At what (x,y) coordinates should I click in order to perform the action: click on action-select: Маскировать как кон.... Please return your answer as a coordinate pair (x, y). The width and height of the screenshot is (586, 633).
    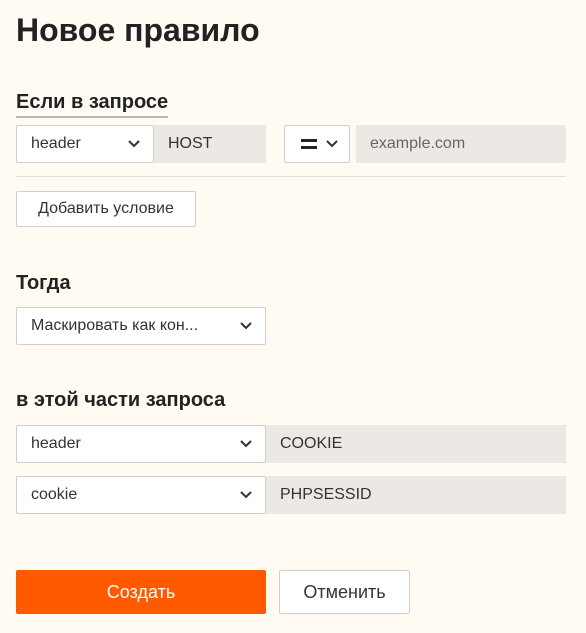
    Looking at the image, I should click on (141, 326).